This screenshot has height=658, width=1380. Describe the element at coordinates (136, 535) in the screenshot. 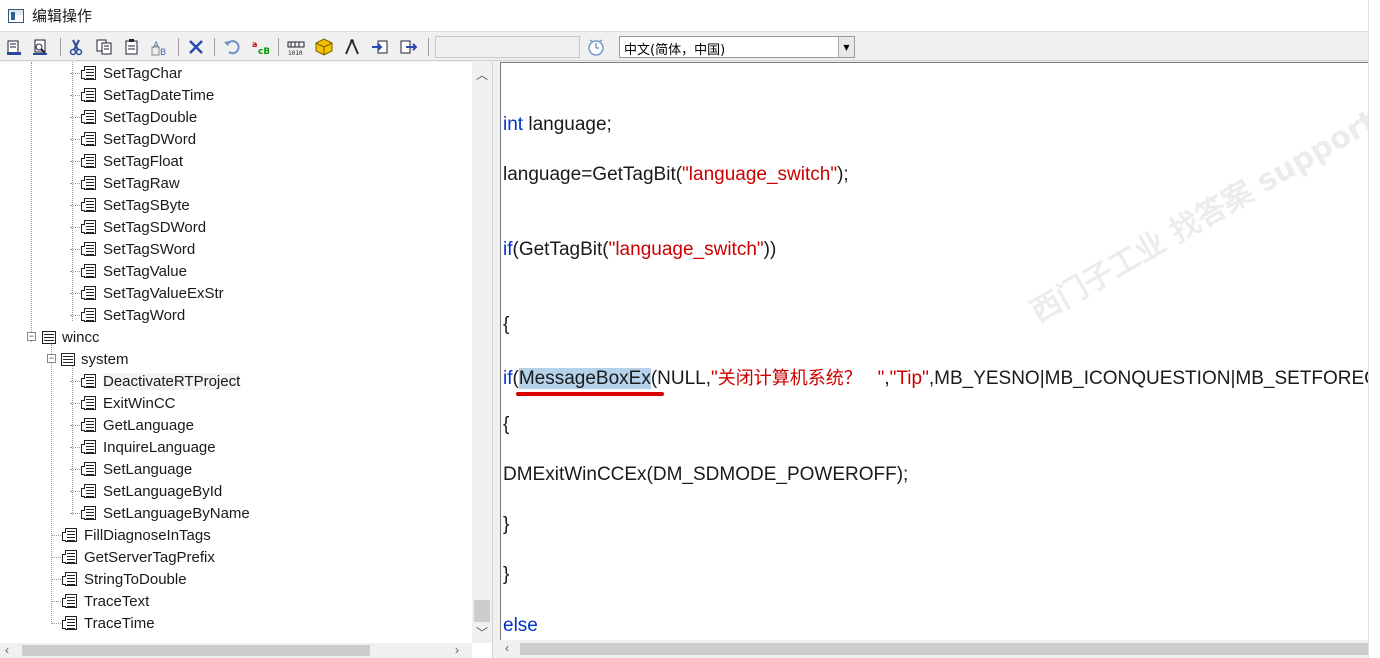

I see `tree-item-function: FillDiagnoseInTags` at that location.